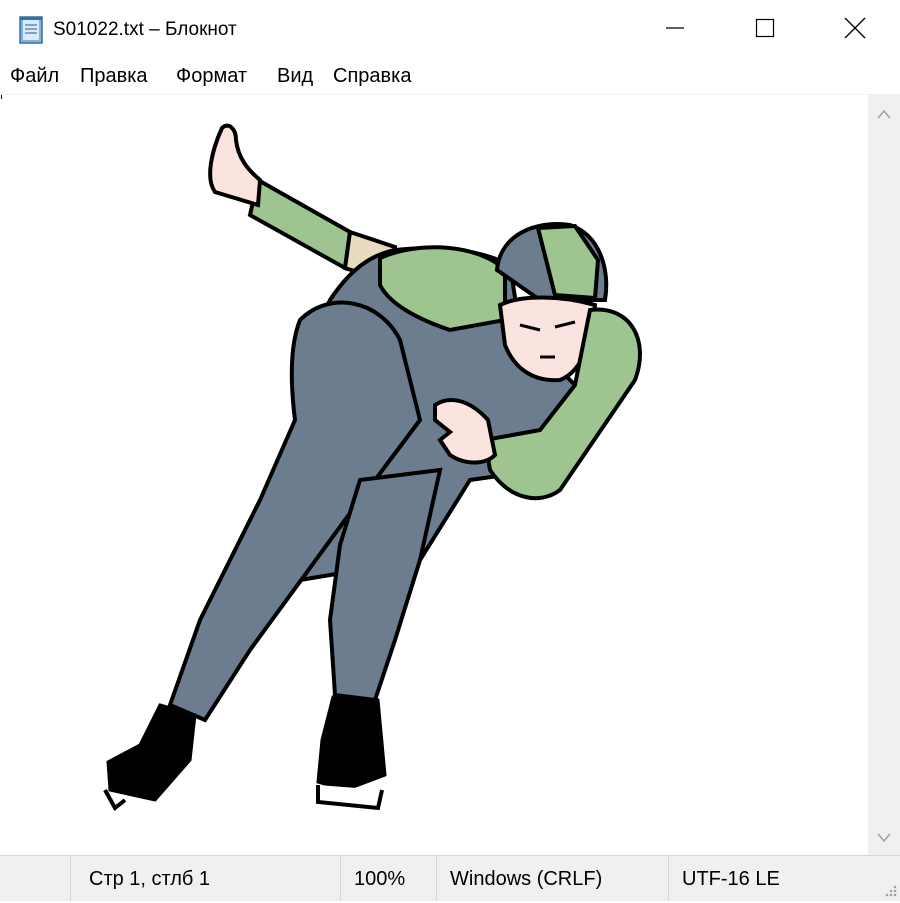 This screenshot has height=903, width=900. Describe the element at coordinates (295, 76) in the screenshot. I see `menu-view: Вид` at that location.